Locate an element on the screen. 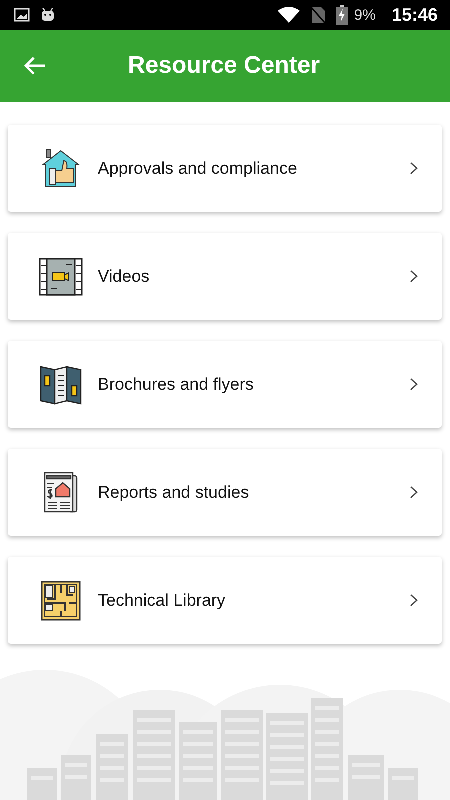  film-camera-icon is located at coordinates (61, 277).